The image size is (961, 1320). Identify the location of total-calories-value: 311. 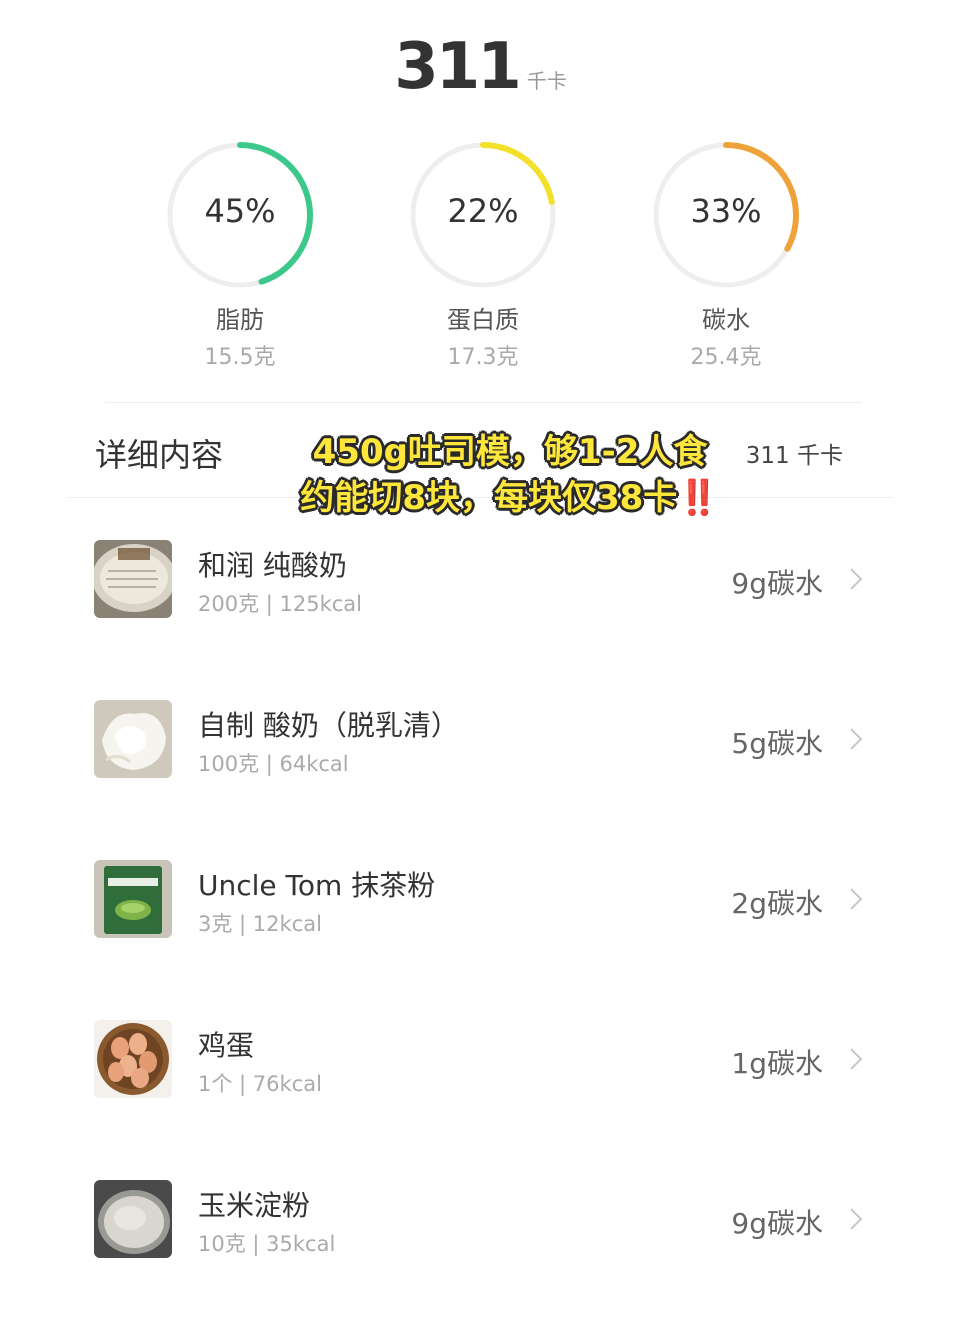
(458, 67).